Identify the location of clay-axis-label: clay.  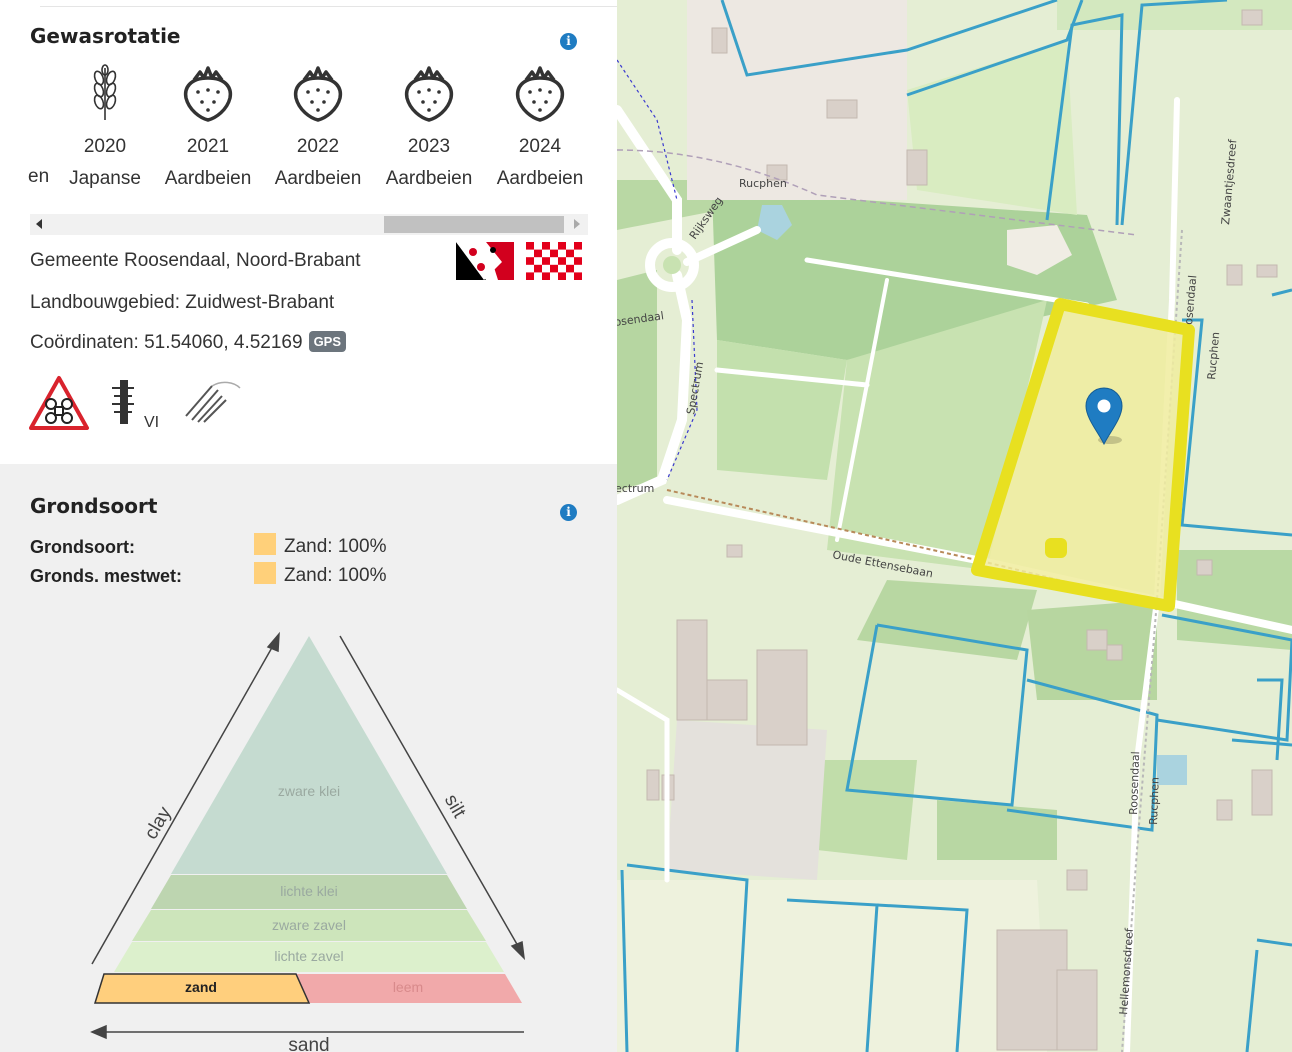
(158, 823).